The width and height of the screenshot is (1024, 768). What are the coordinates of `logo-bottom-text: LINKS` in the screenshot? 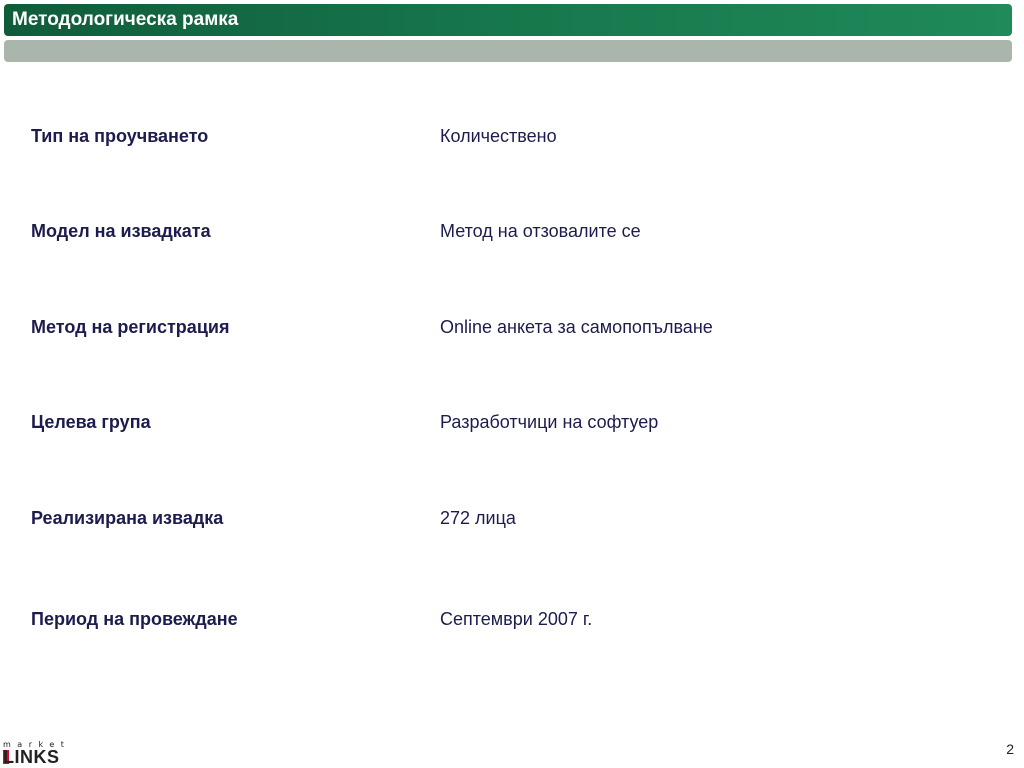 It's located at (31, 757).